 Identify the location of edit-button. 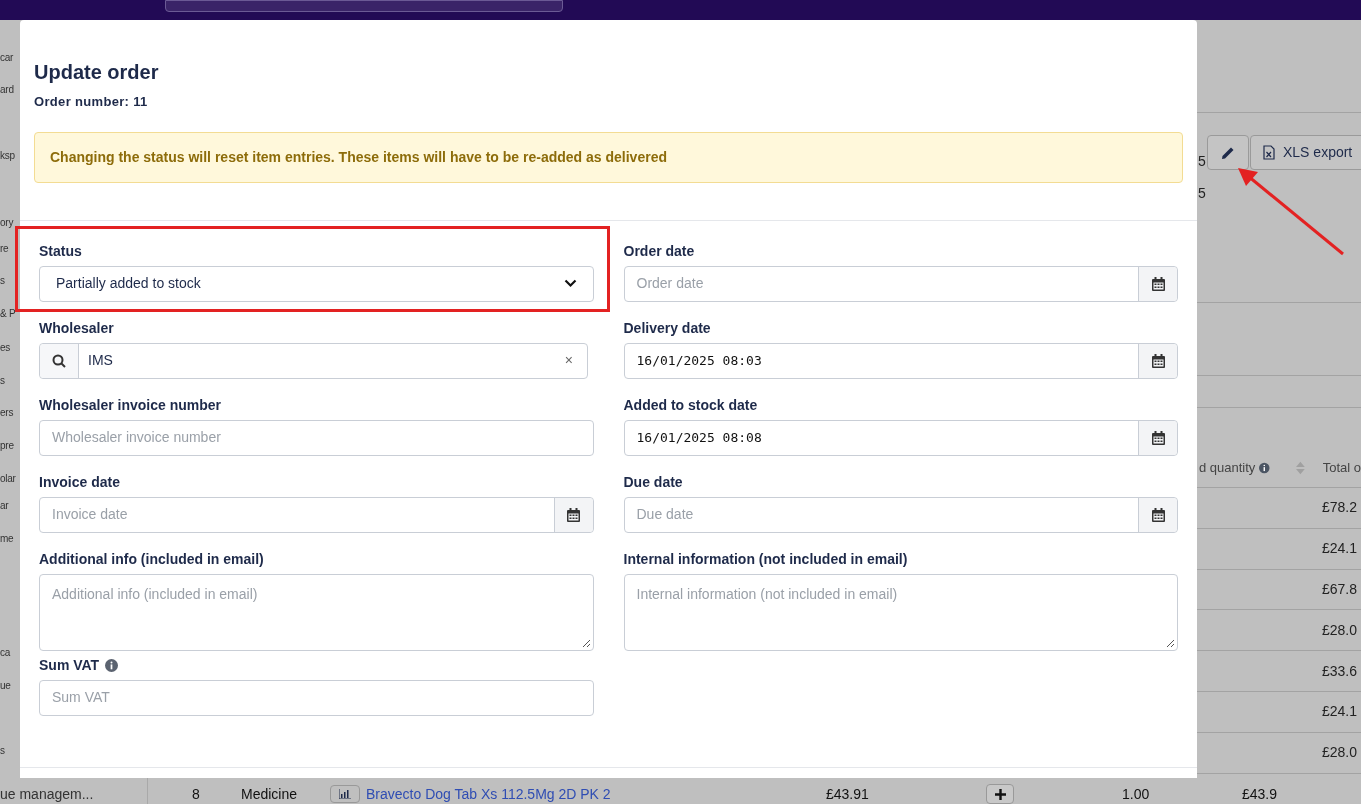
(1228, 152).